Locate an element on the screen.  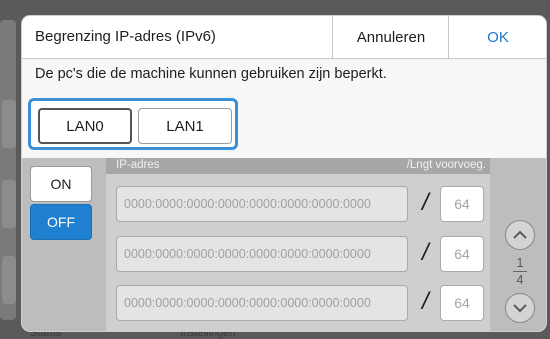
page-total: 4 is located at coordinates (520, 280).